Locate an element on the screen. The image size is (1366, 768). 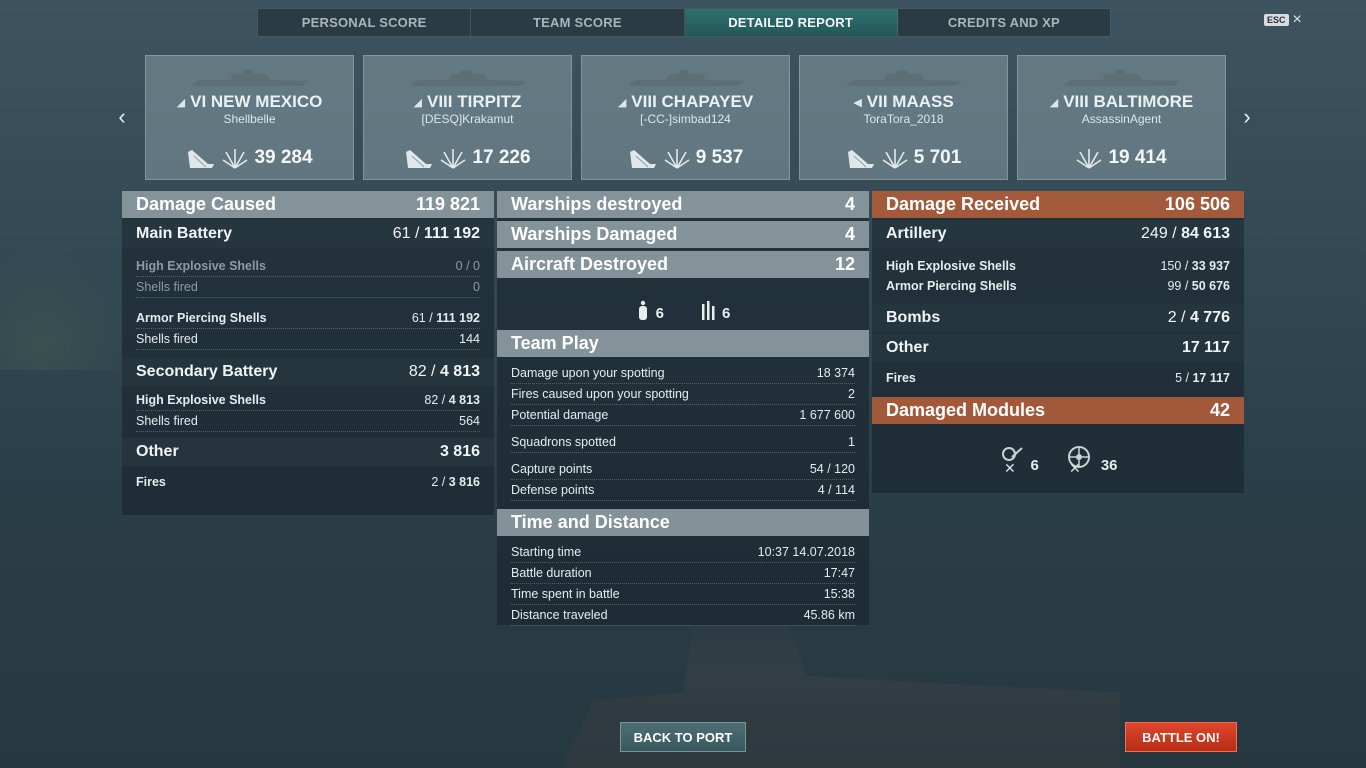
ship-card-stats: 9 537 is located at coordinates (685, 158).